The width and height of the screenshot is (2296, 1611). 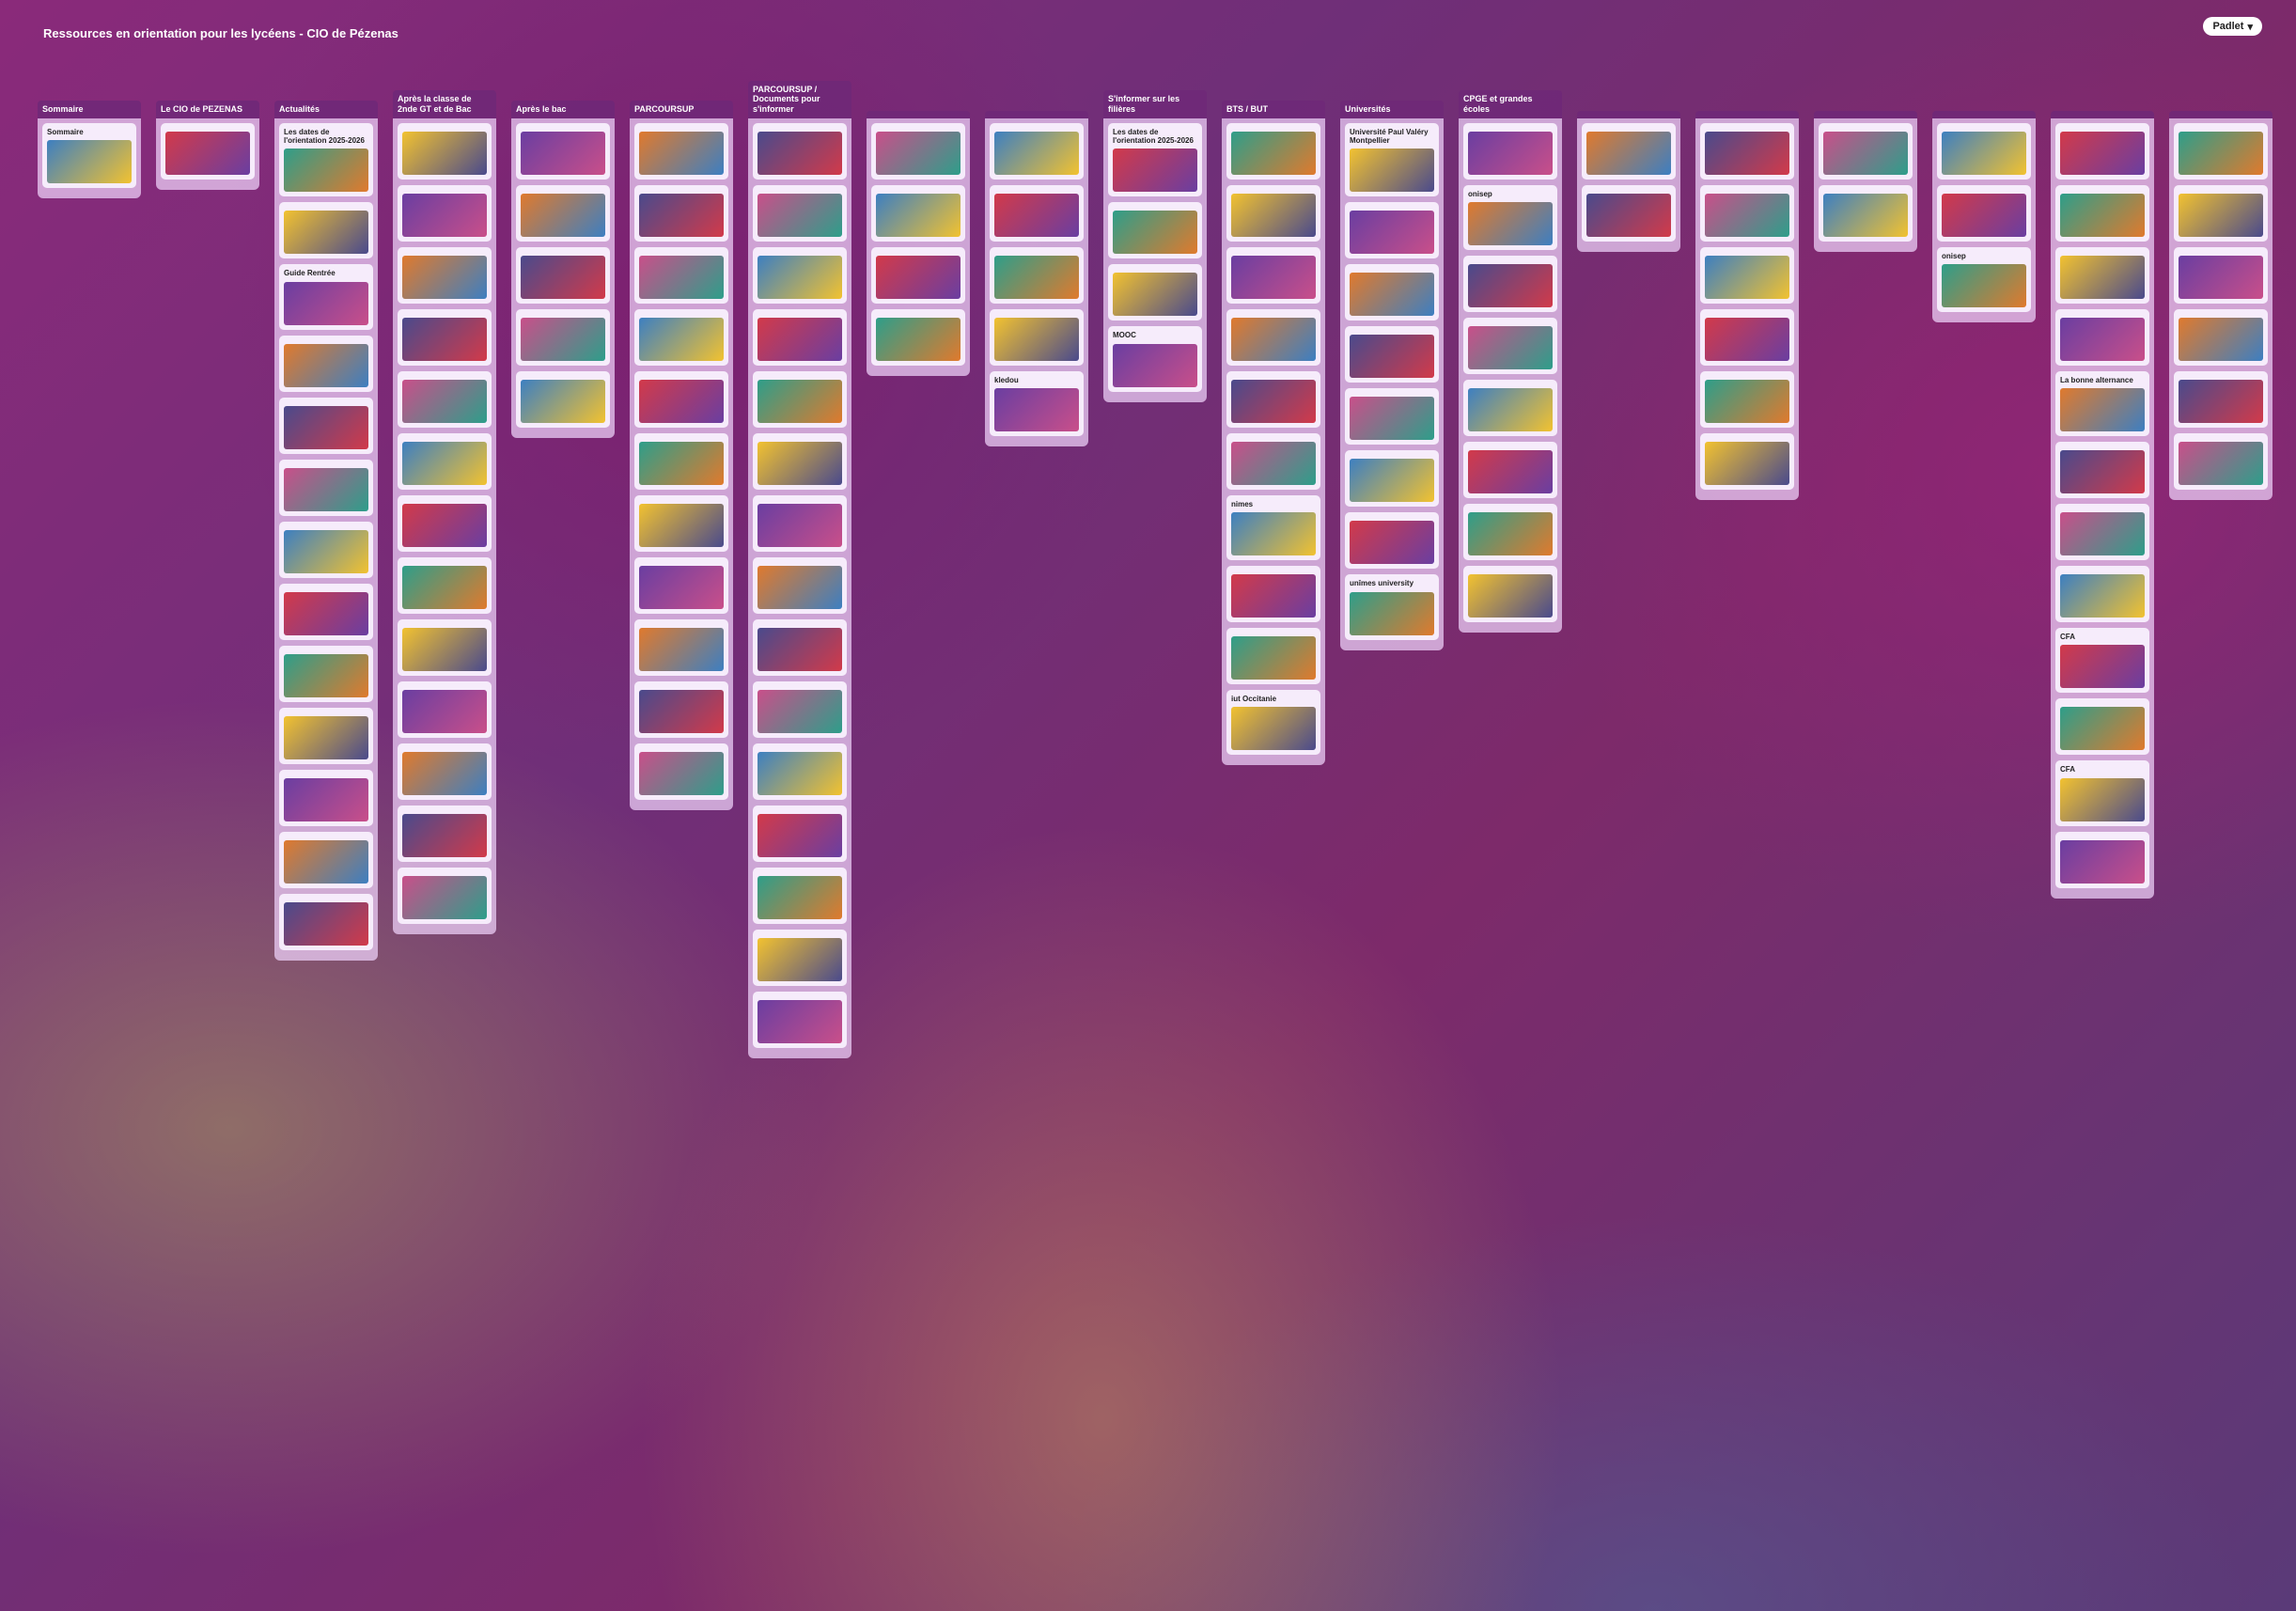 What do you see at coordinates (1392, 607) in the screenshot?
I see `post-card: unîmes university` at bounding box center [1392, 607].